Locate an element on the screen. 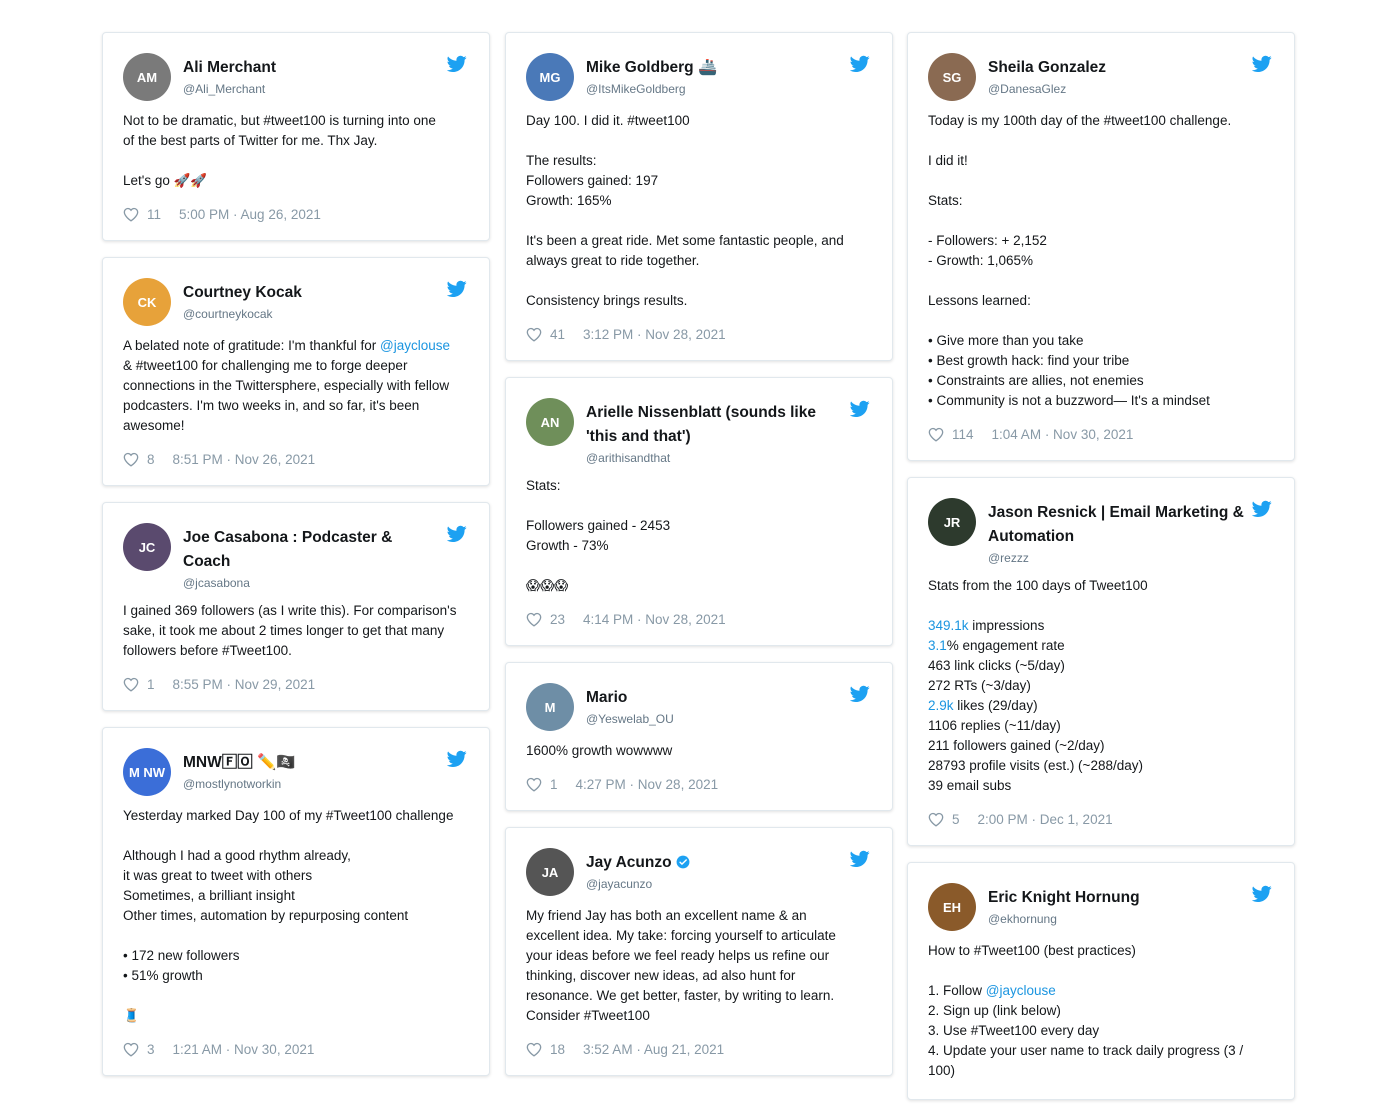 The width and height of the screenshot is (1387, 1116). tweet-text-line is located at coordinates (1101, 321).